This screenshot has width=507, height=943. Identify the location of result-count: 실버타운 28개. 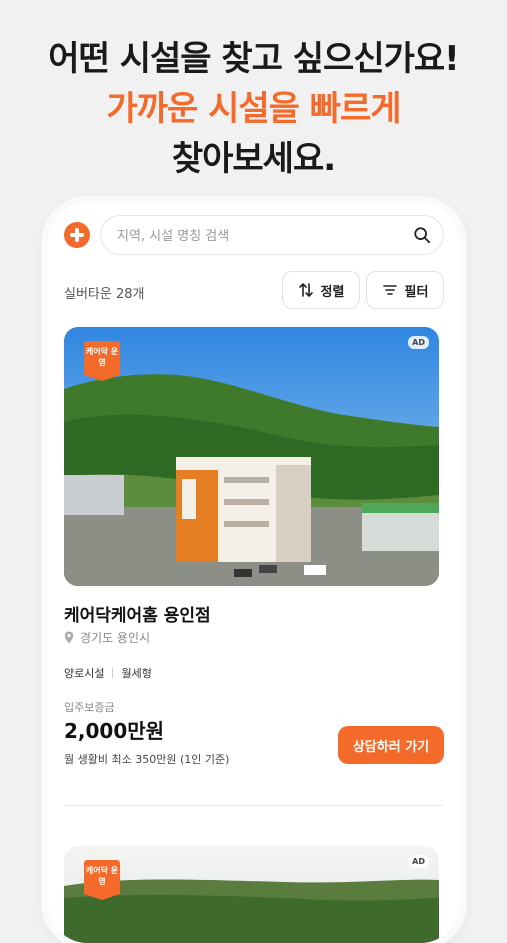
(104, 294).